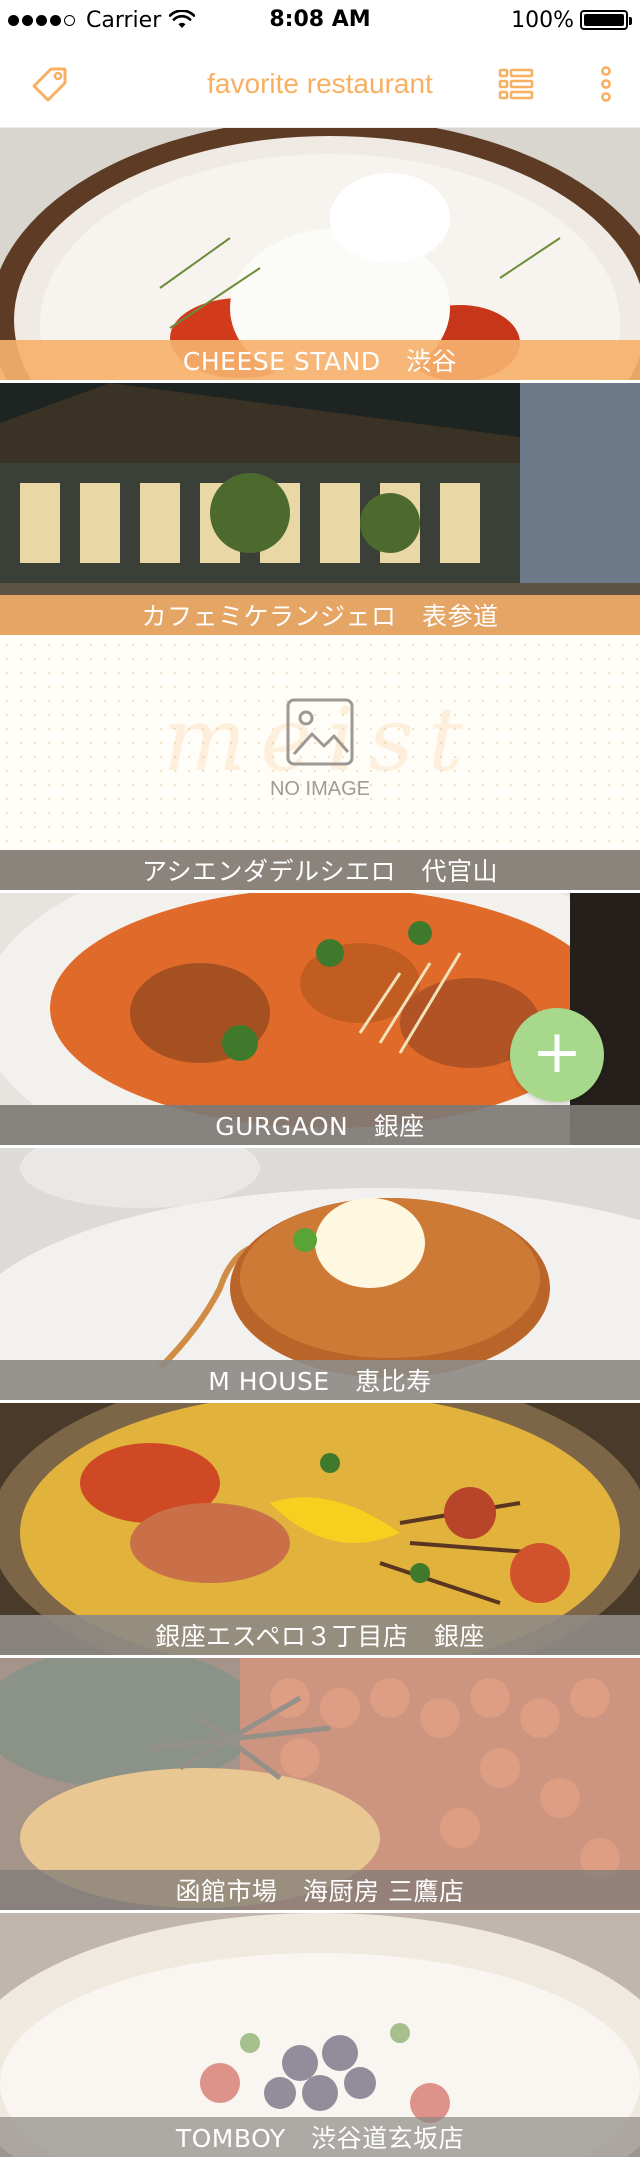 The image size is (640, 2157). What do you see at coordinates (320, 732) in the screenshot?
I see `image-placeholder-icon` at bounding box center [320, 732].